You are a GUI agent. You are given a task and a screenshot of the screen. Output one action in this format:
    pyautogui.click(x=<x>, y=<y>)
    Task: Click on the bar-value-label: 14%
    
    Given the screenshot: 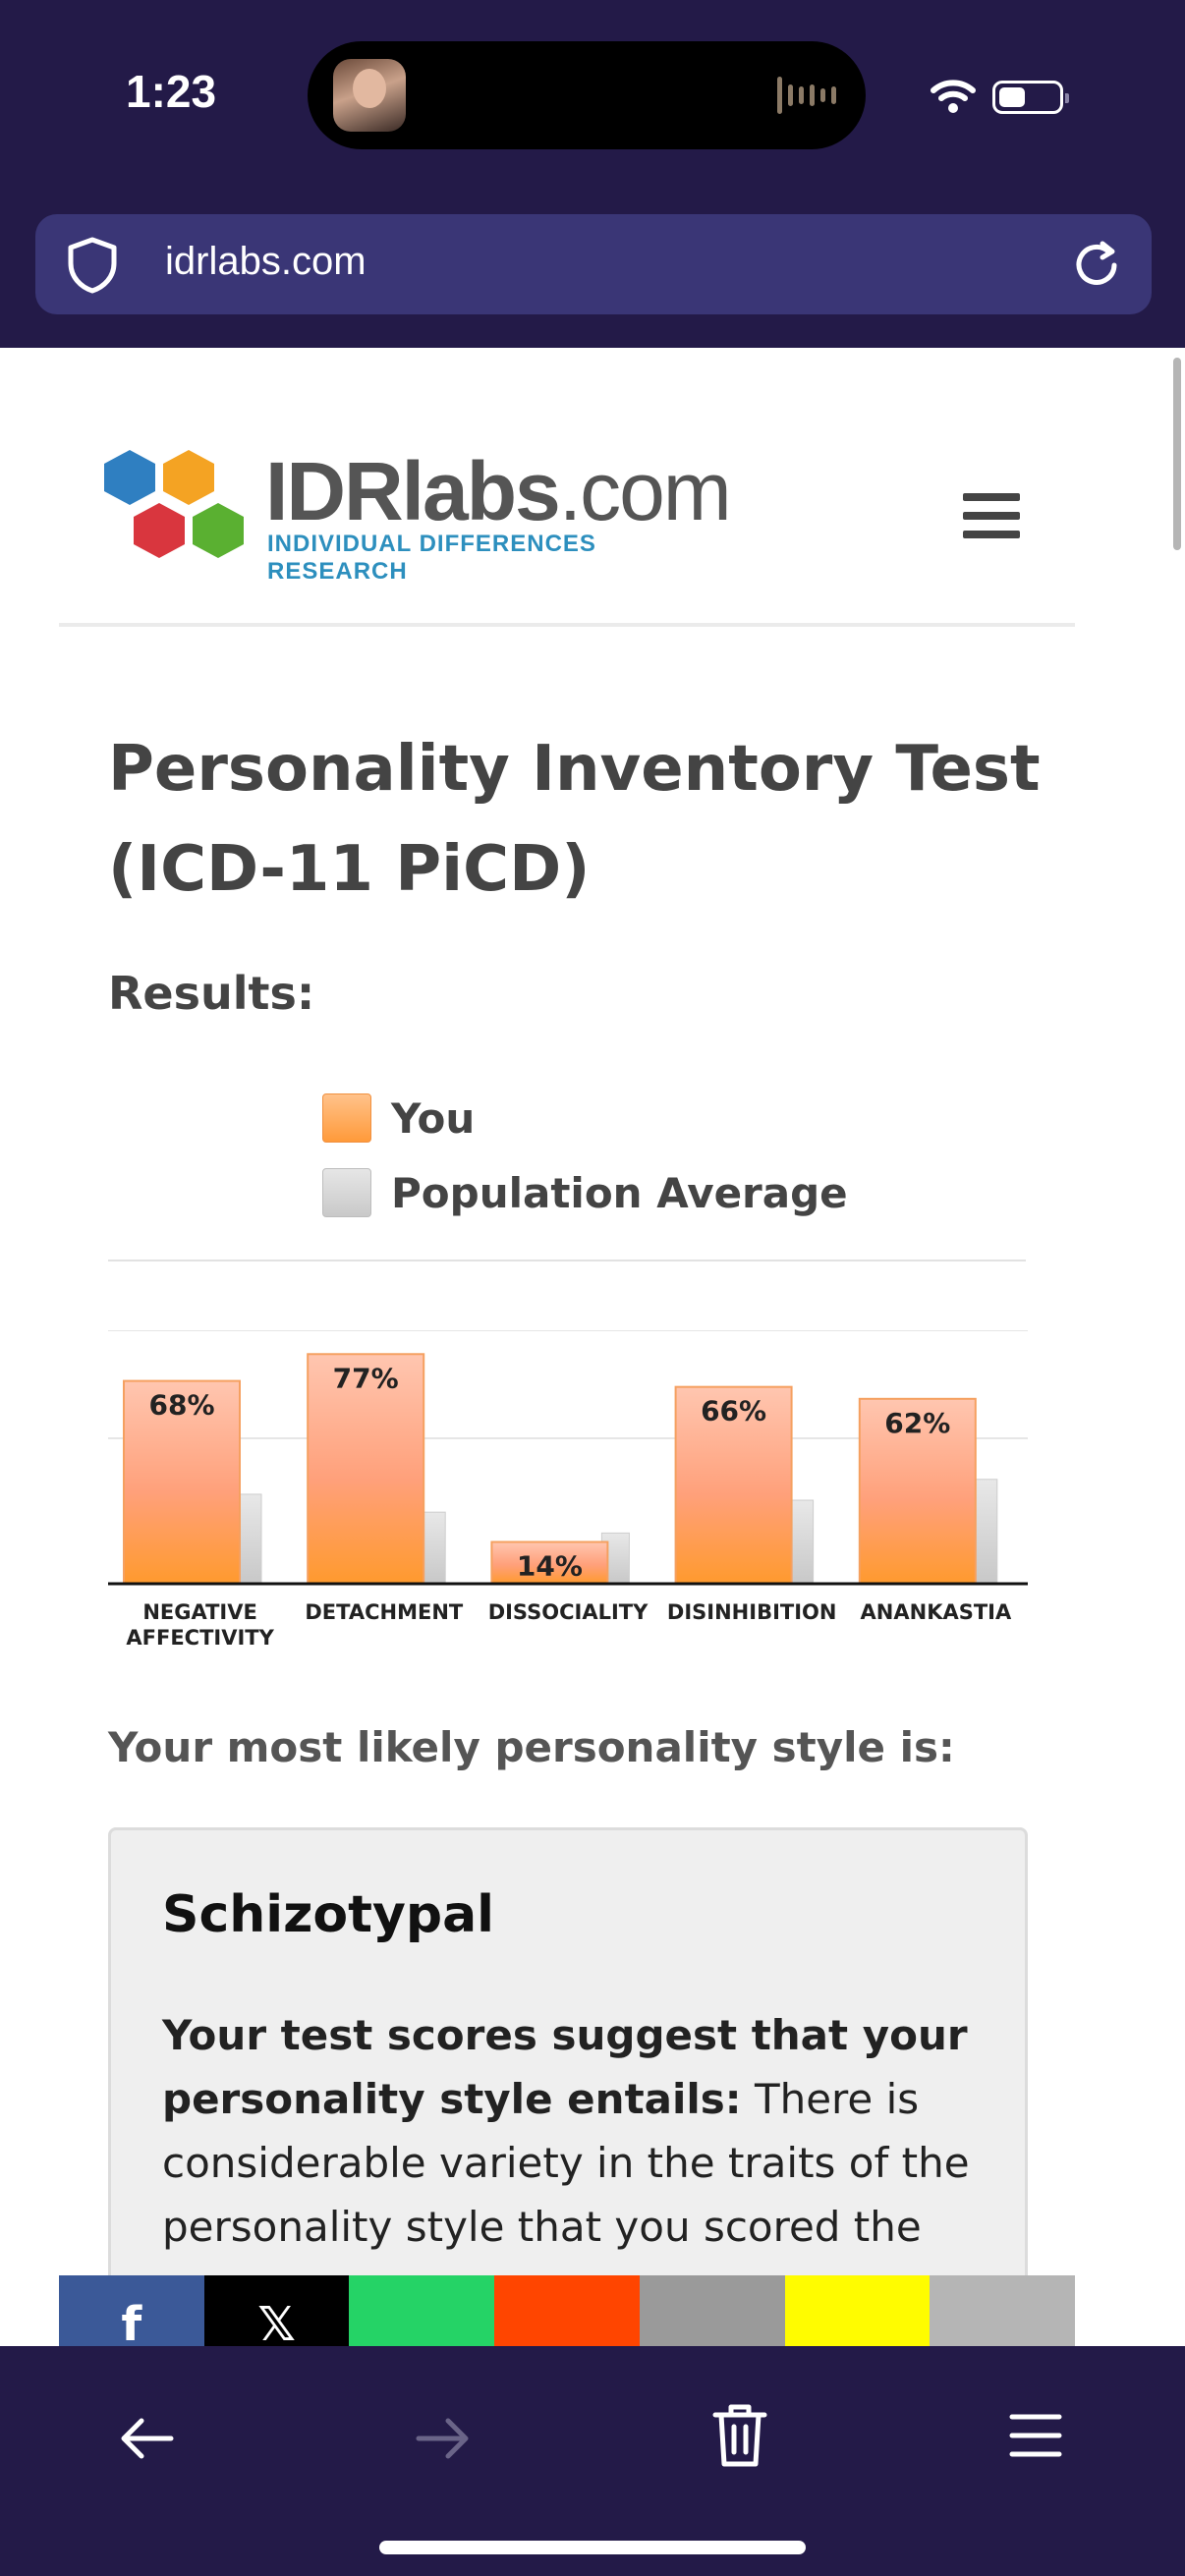 What is the action you would take?
    pyautogui.click(x=550, y=1566)
    